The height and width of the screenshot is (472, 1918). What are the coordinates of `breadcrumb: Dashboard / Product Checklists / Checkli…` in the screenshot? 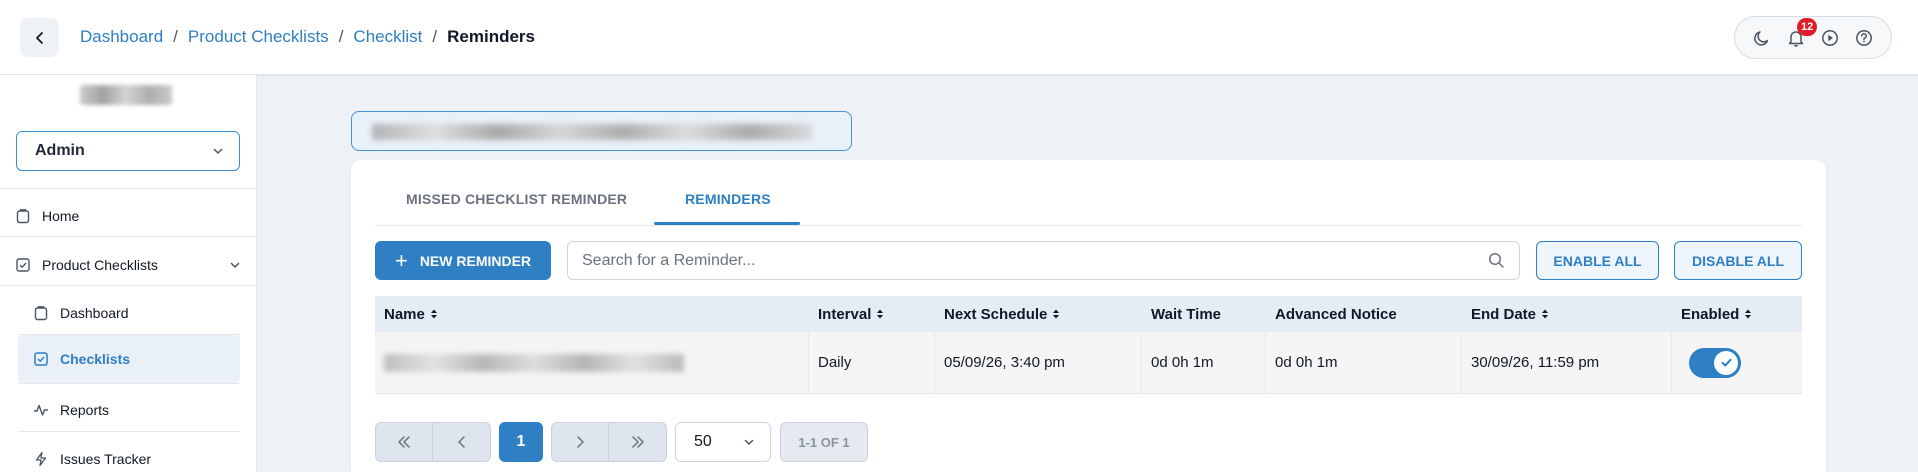 It's located at (307, 37).